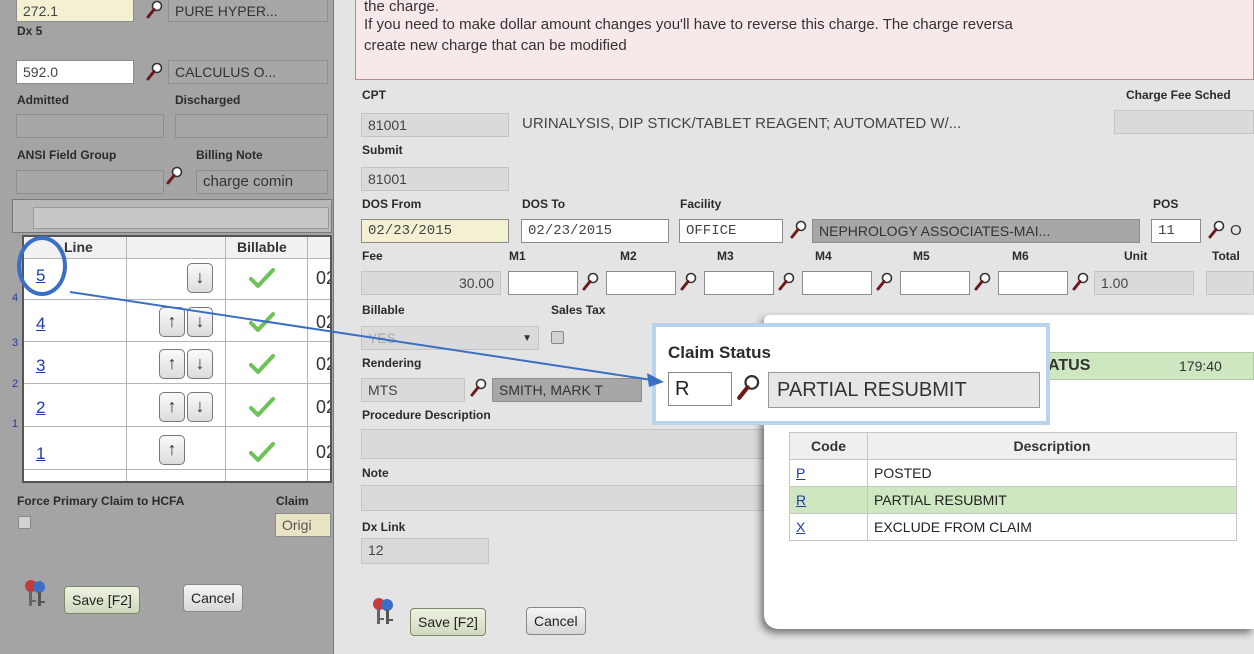 The image size is (1254, 654). What do you see at coordinates (435, 231) in the screenshot?
I see `dos-from-field: 02/23/2015` at bounding box center [435, 231].